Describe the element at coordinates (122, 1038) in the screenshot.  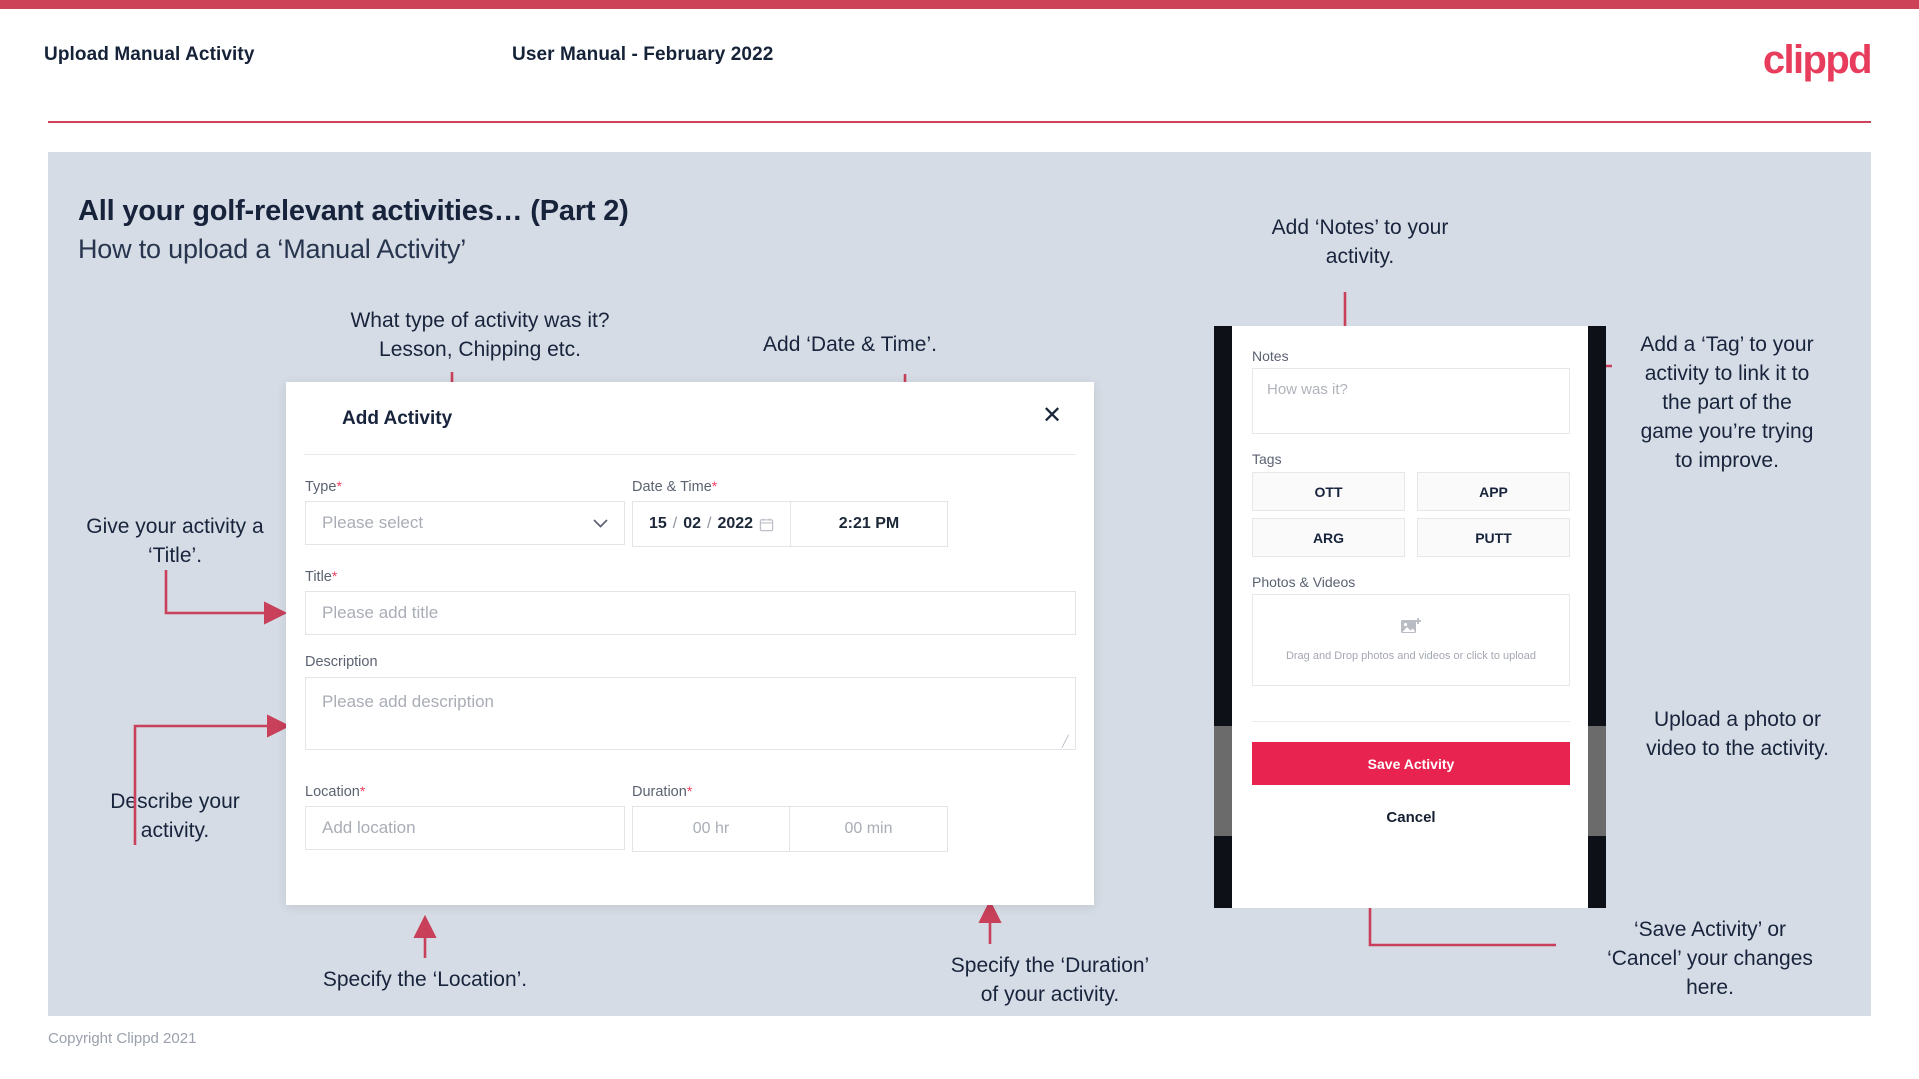
I see `footer-copyright: Copyright Clippd 2021` at that location.